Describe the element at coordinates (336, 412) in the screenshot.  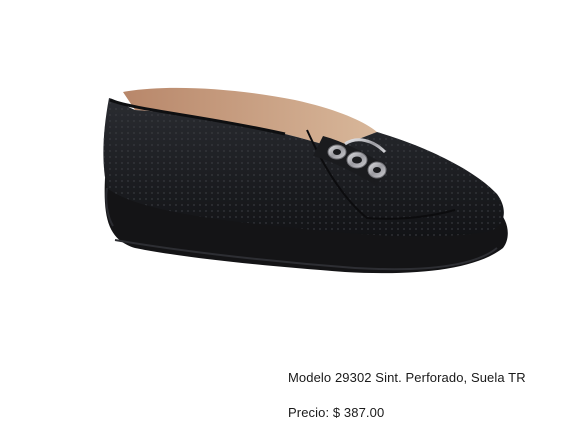
I see `product-price-text: Precio: $ 387.00` at that location.